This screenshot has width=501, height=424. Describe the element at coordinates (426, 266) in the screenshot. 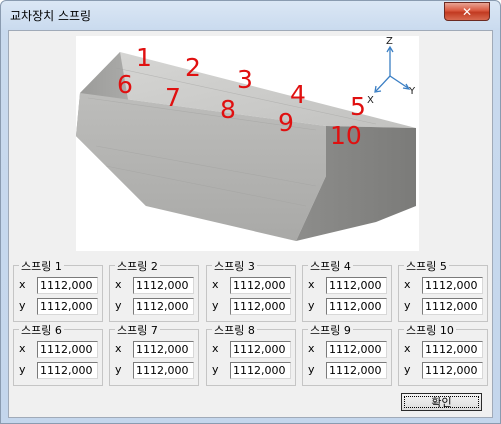

I see `spring-group-label: 스프링 5` at that location.